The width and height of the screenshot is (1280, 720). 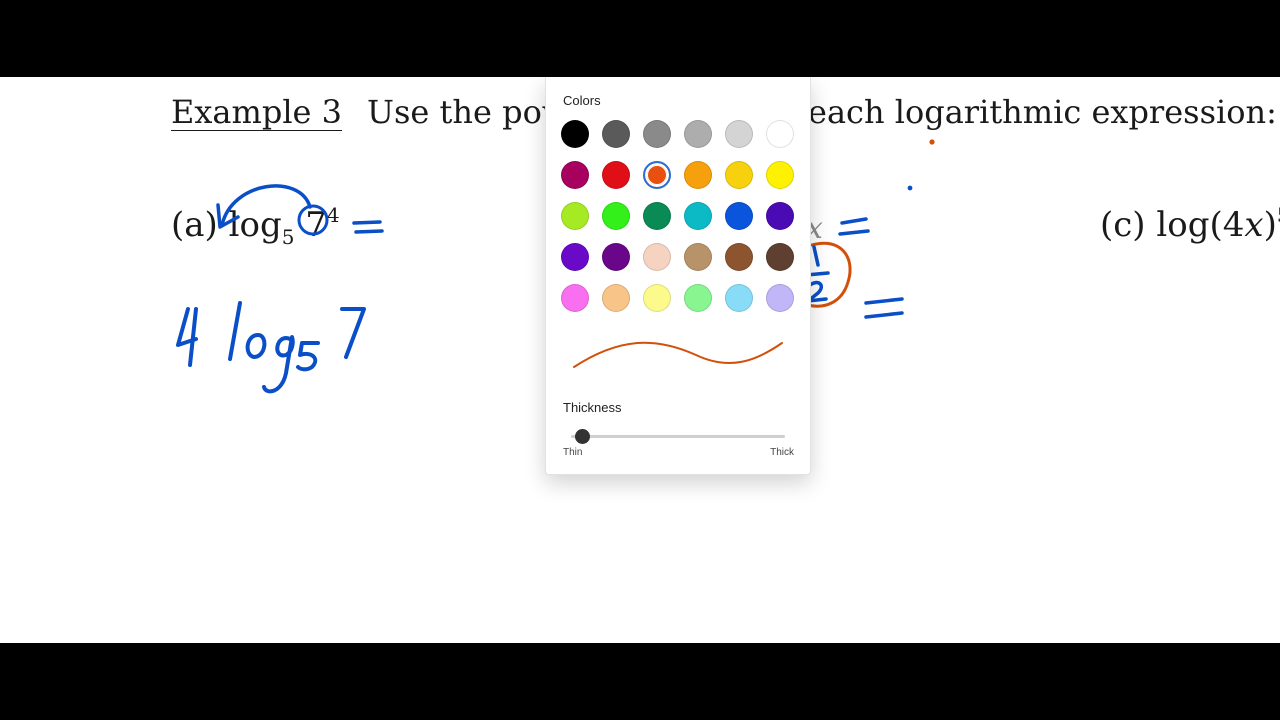 I want to click on part-c-arg-close: ), so click(x=1270, y=225).